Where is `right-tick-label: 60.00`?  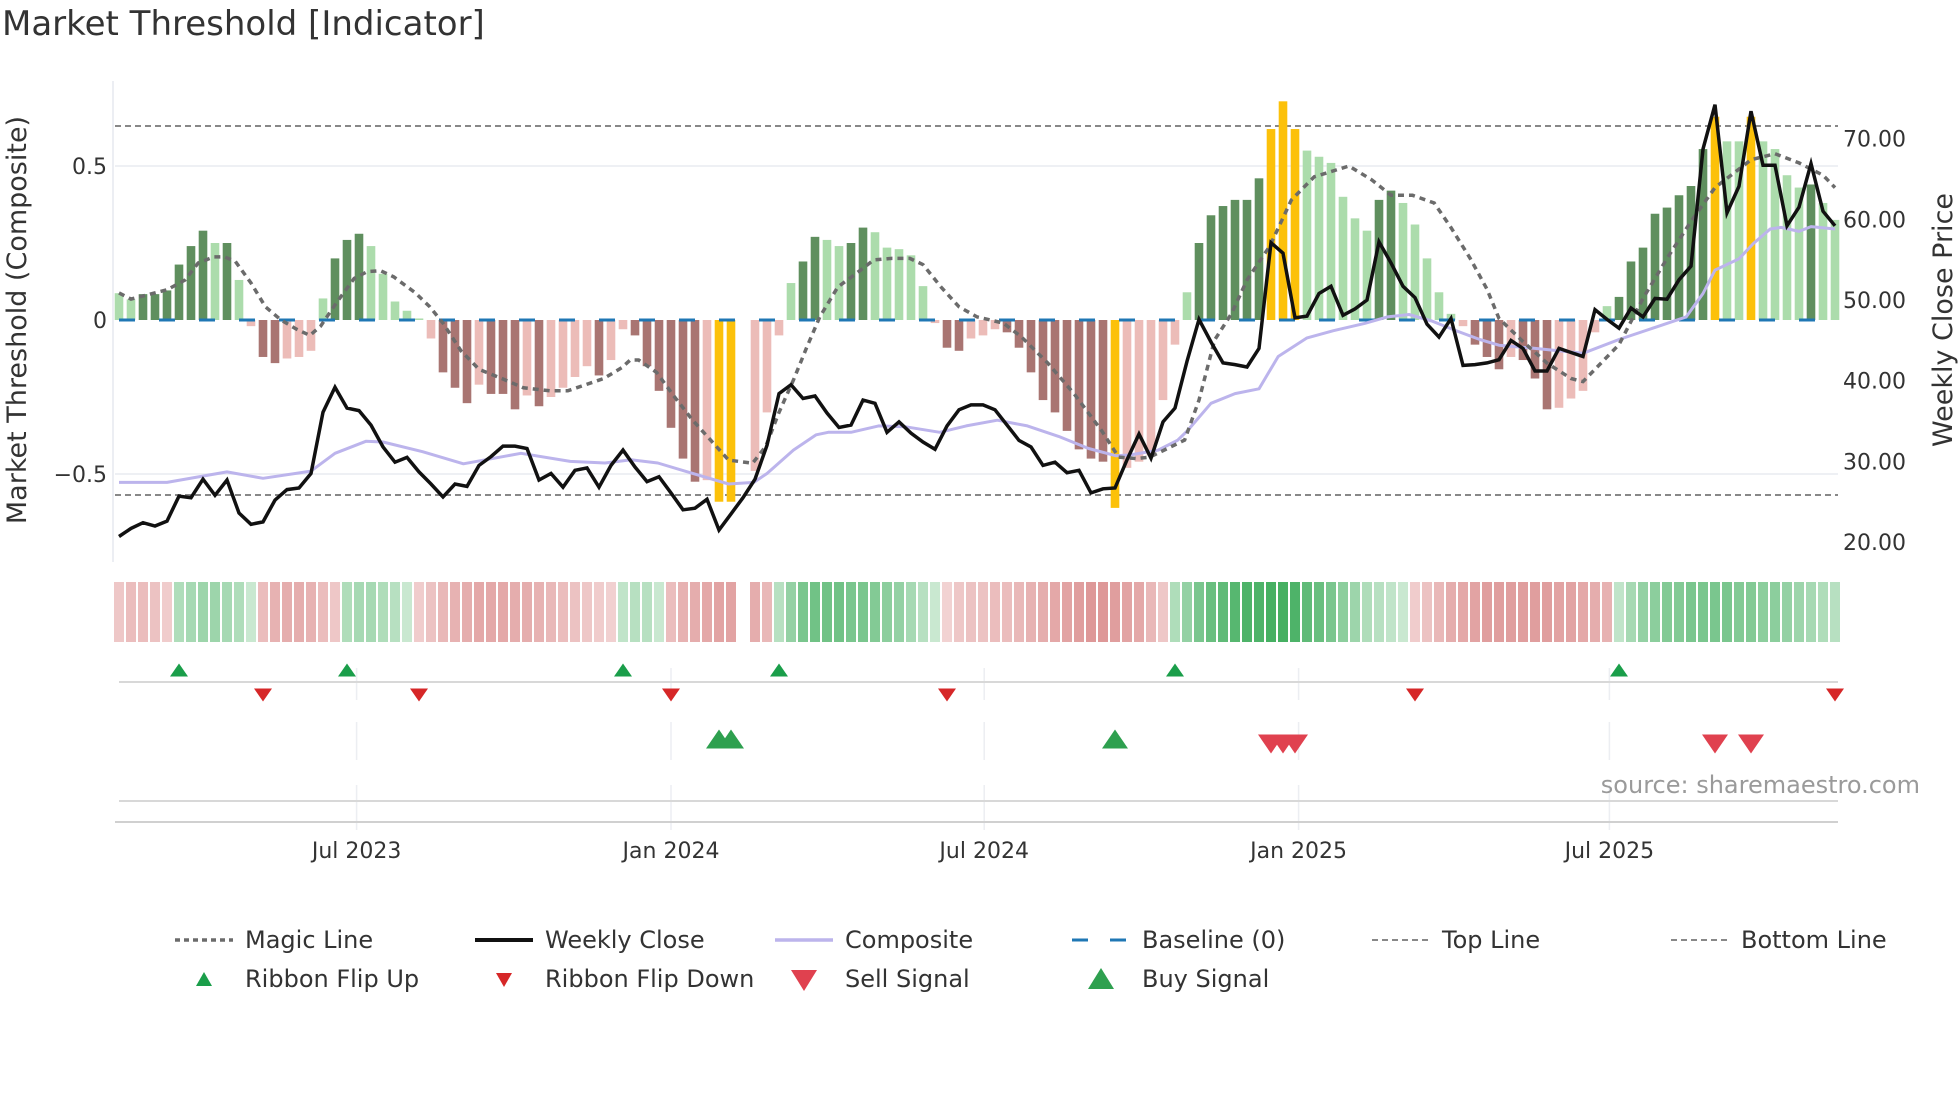 right-tick-label: 60.00 is located at coordinates (1874, 220).